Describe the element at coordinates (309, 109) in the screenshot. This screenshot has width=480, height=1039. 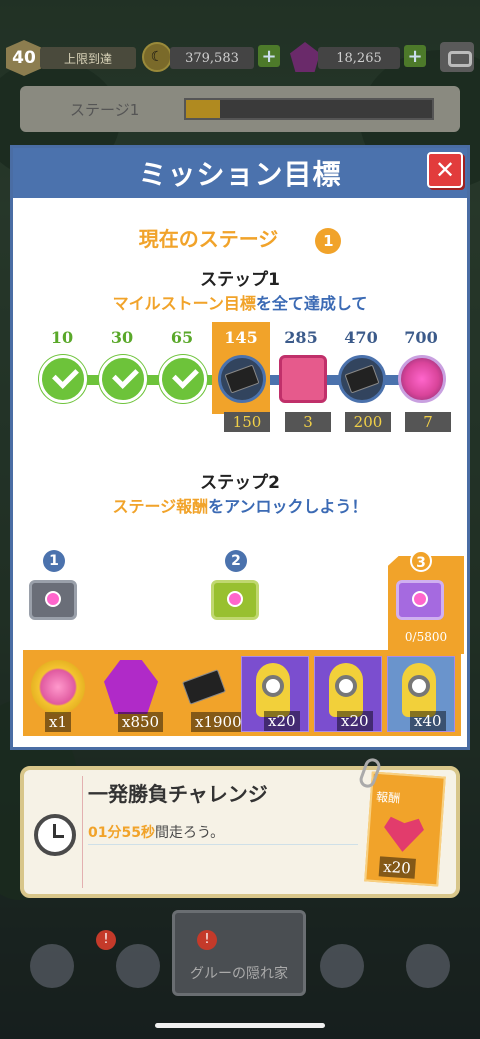
I see `stage-progress` at that location.